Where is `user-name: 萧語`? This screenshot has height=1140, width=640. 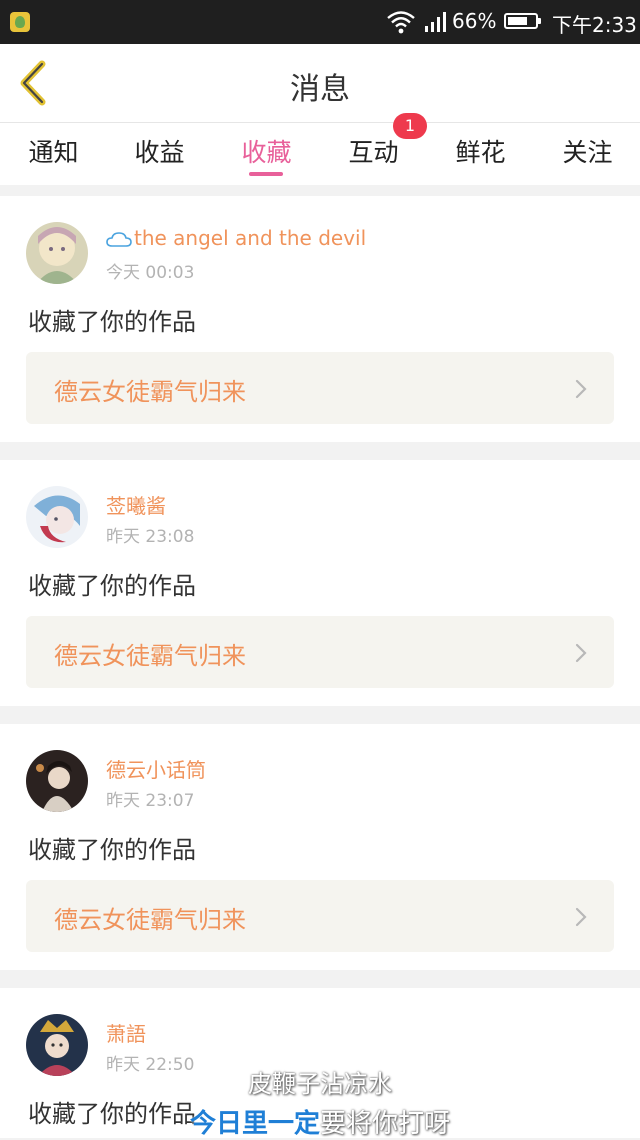 user-name: 萧語 is located at coordinates (126, 1032).